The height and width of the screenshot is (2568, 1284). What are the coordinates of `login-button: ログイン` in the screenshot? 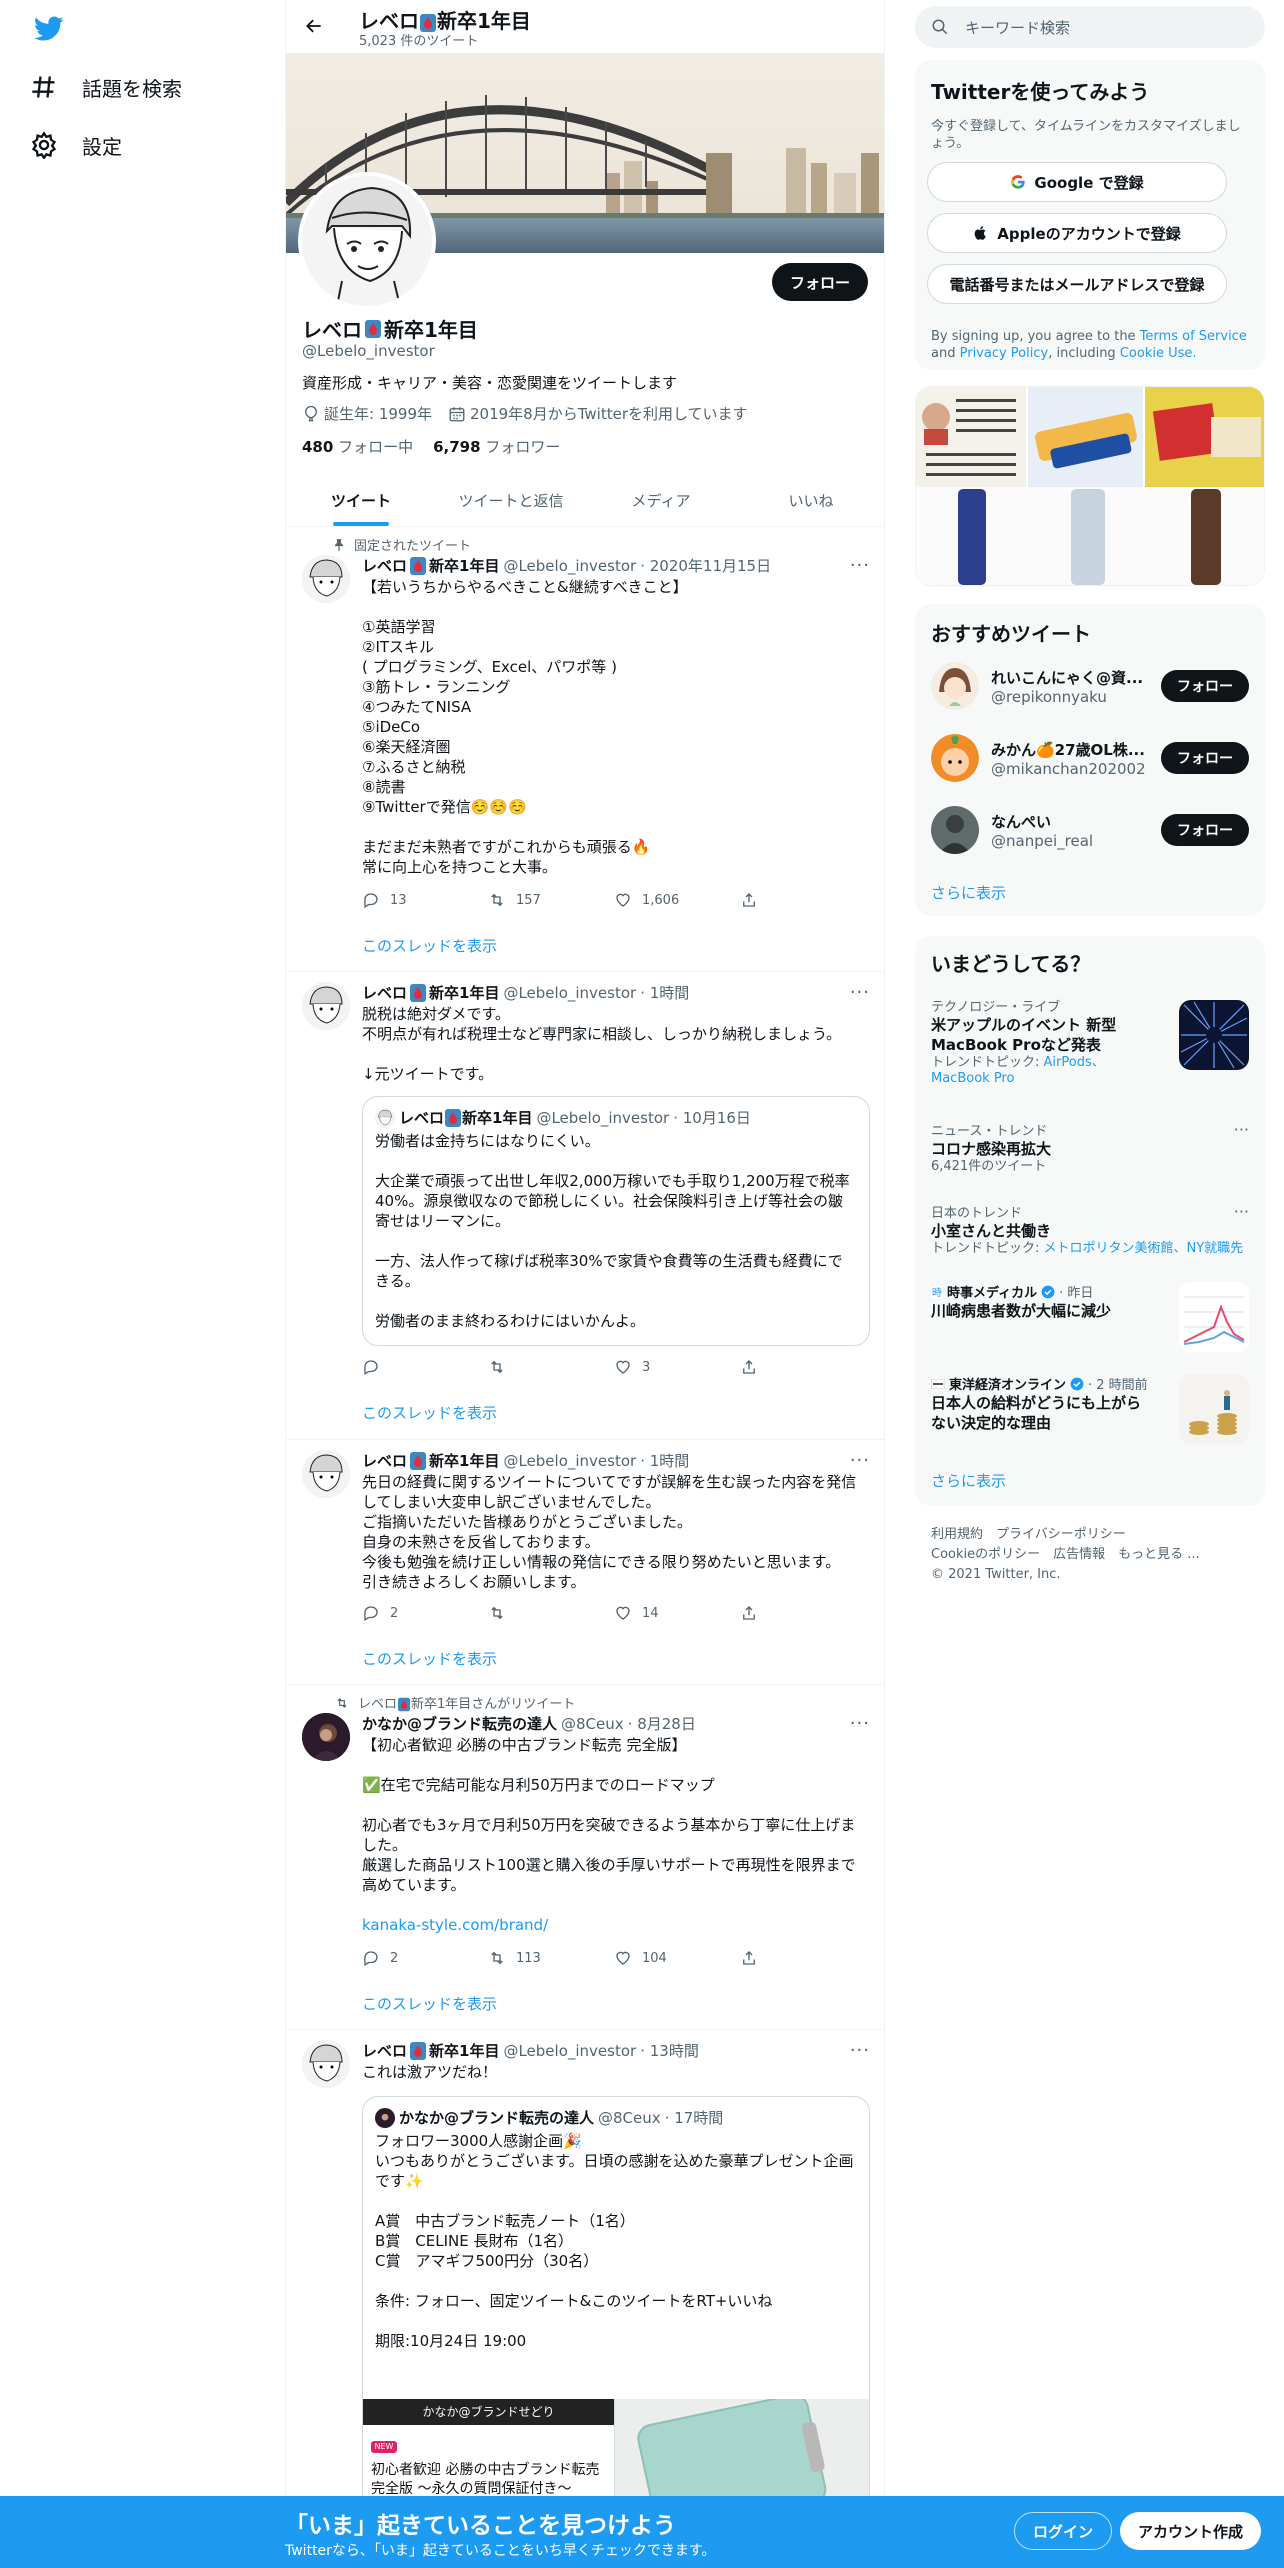 It's located at (1063, 2531).